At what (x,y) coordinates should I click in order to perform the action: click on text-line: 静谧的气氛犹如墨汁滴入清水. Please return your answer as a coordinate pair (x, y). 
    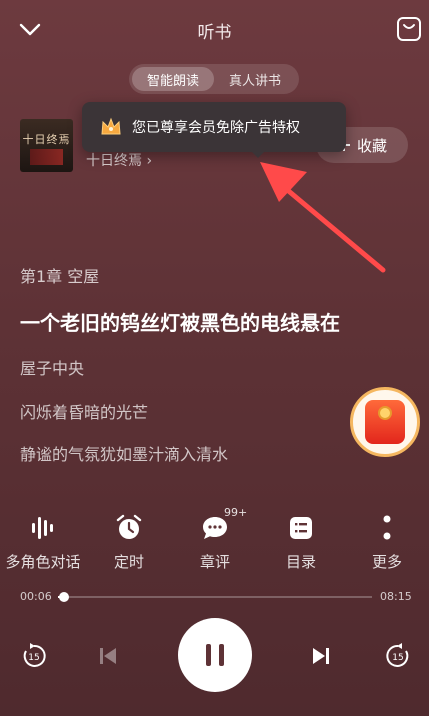
    Looking at the image, I should click on (124, 454).